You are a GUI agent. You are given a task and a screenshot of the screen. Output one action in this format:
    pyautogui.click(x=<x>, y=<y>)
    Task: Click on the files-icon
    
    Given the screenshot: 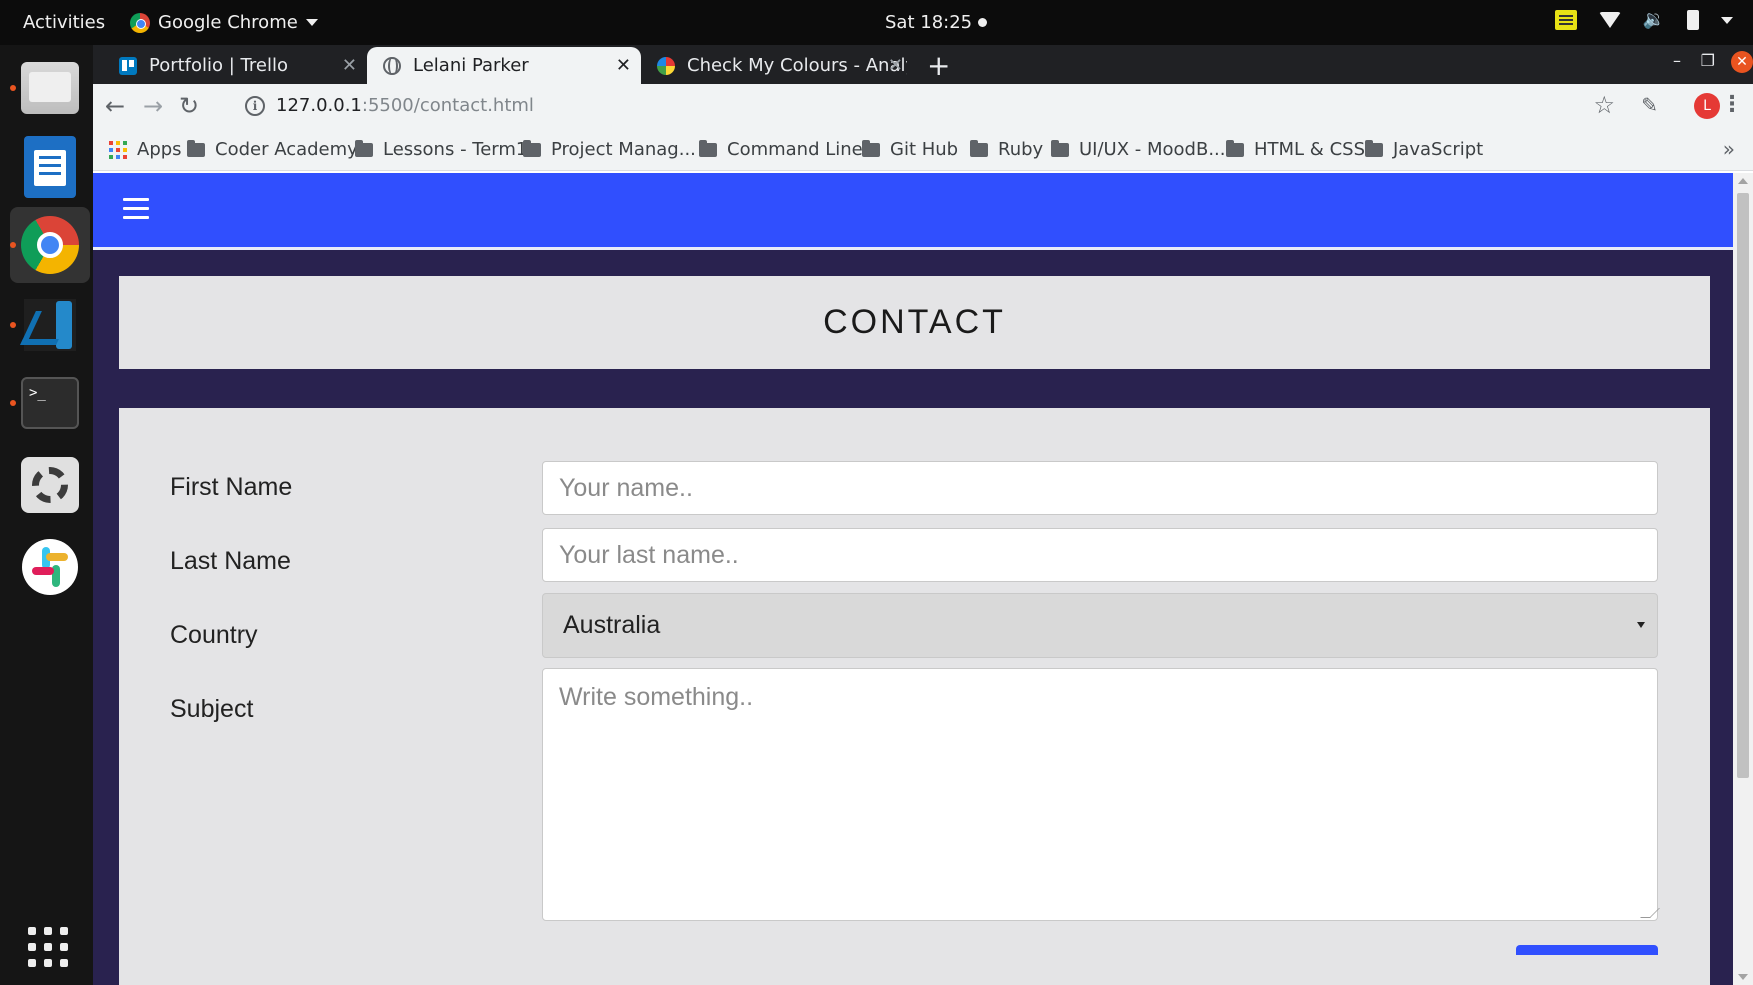 What is the action you would take?
    pyautogui.click(x=50, y=88)
    